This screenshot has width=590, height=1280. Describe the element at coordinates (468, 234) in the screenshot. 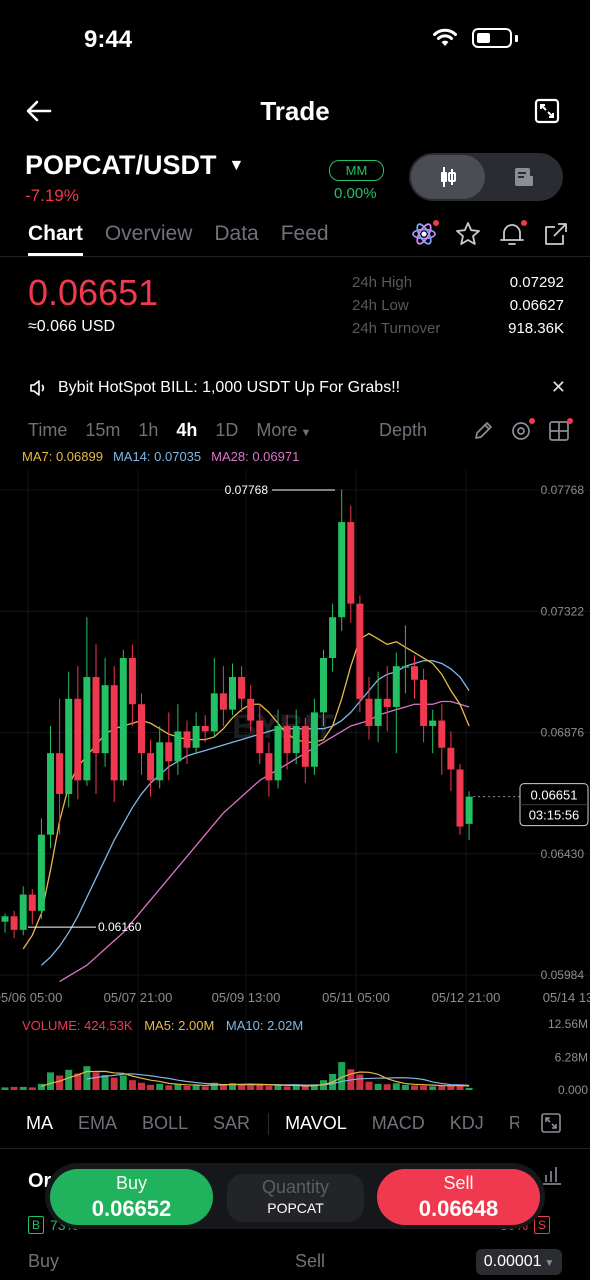

I see `star-icon` at that location.